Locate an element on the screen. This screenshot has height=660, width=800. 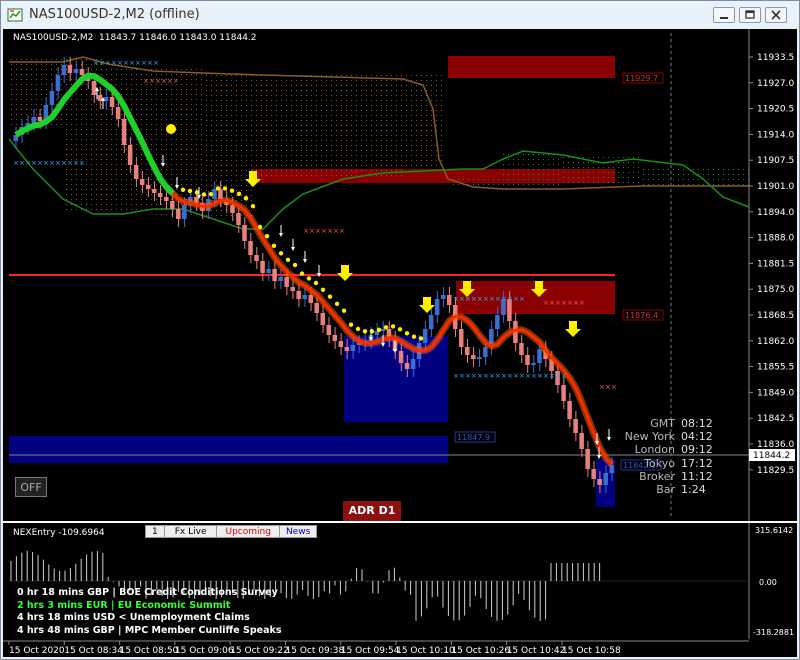
title-bar: NAS100USD-2,M2 (offline) is located at coordinates (400, 15).